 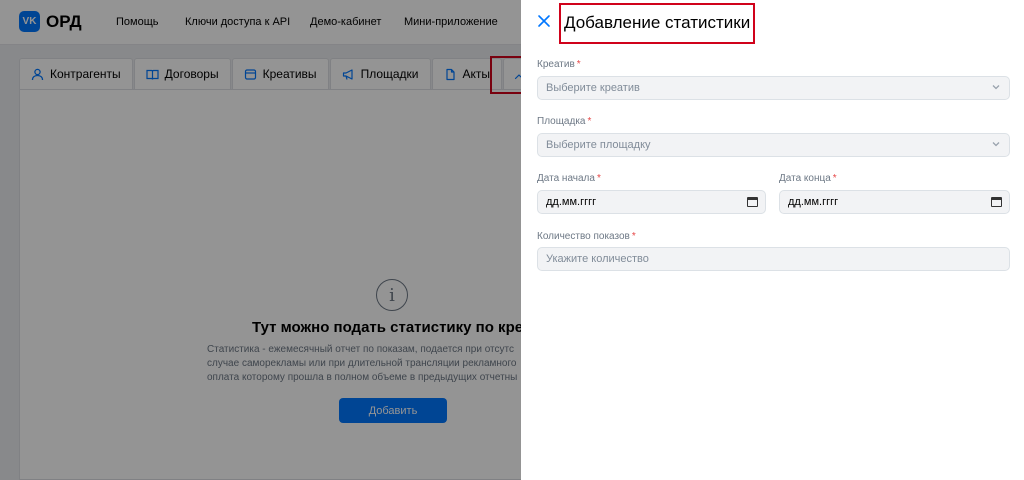 What do you see at coordinates (808, 178) in the screenshot?
I see `date-end-label: Дата конца *` at bounding box center [808, 178].